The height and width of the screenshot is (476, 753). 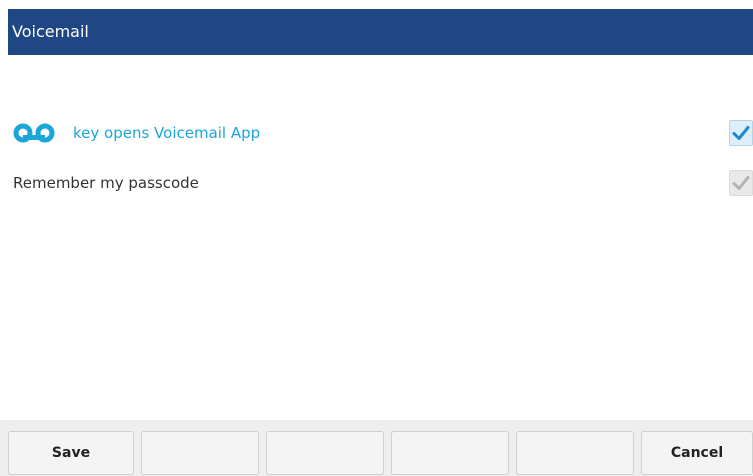 What do you see at coordinates (383, 183) in the screenshot?
I see `option-remember-passcode: Remember my passcode` at bounding box center [383, 183].